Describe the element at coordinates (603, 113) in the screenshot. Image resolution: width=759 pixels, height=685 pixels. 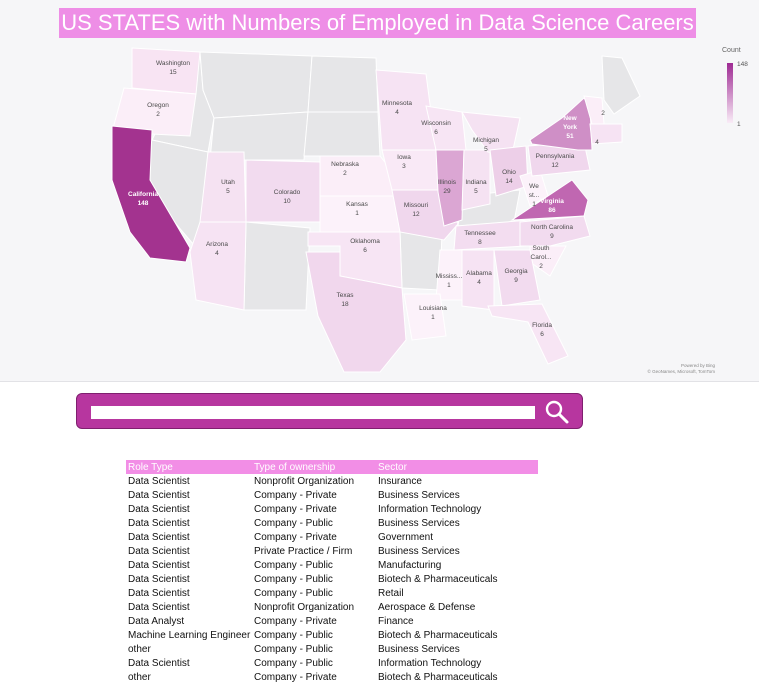
I see `state-label: 2` at that location.